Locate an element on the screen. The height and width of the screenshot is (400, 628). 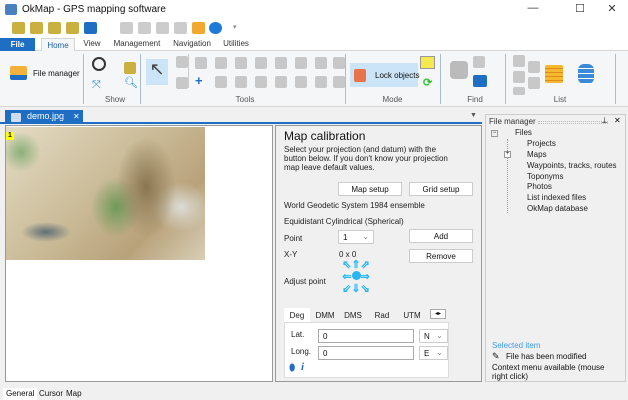
tab-home: Home is located at coordinates (58, 45).